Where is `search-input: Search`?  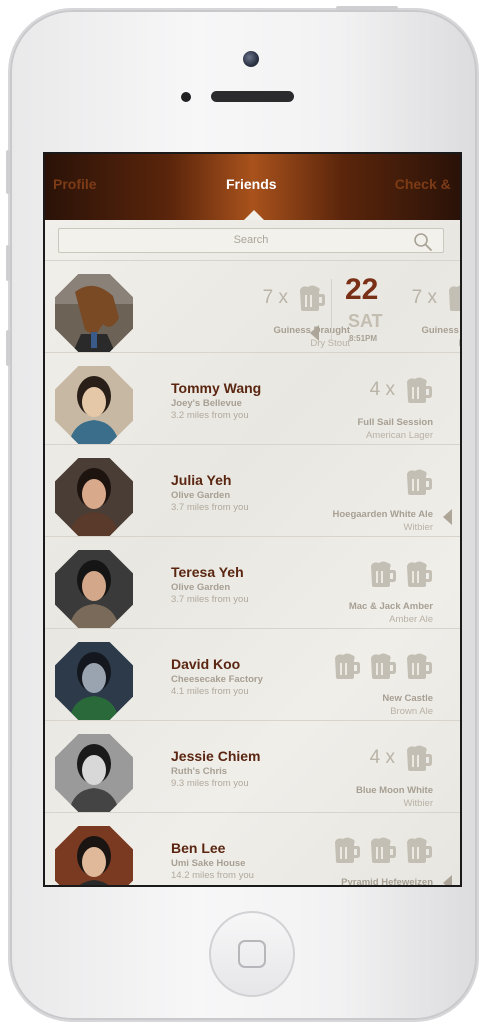
search-input: Search is located at coordinates (251, 240).